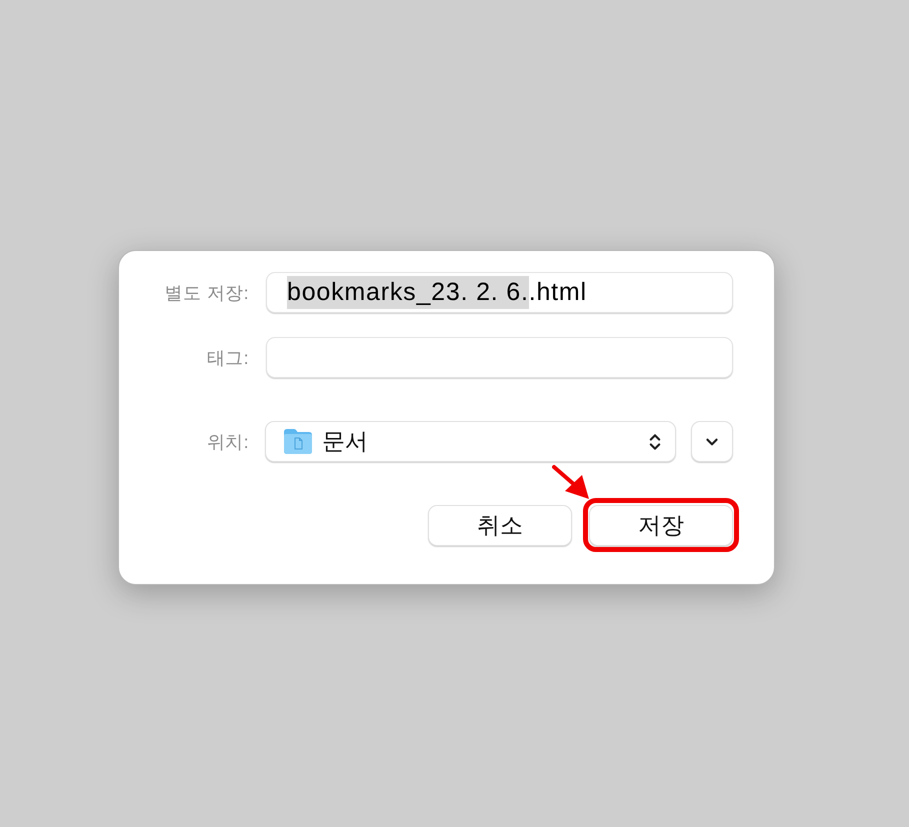  Describe the element at coordinates (206, 293) in the screenshot. I see `field-label: 별도 저장:` at that location.